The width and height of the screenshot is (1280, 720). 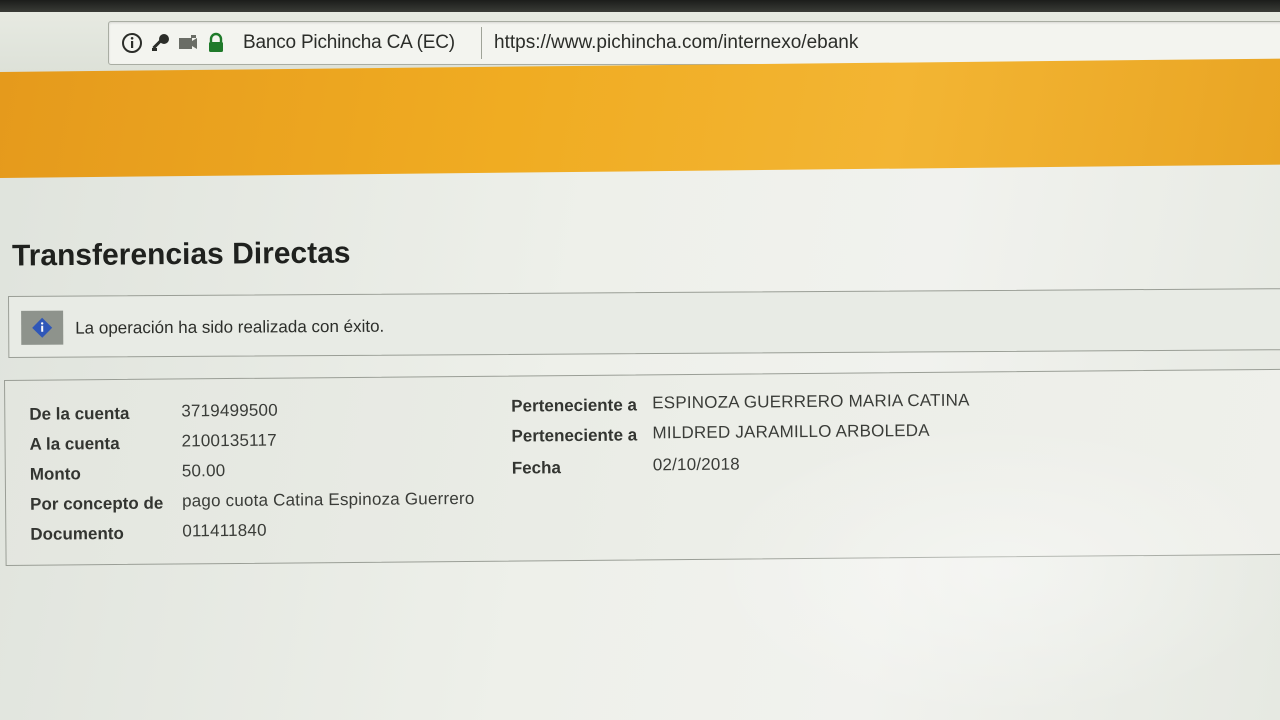 I want to click on key-icon, so click(x=160, y=43).